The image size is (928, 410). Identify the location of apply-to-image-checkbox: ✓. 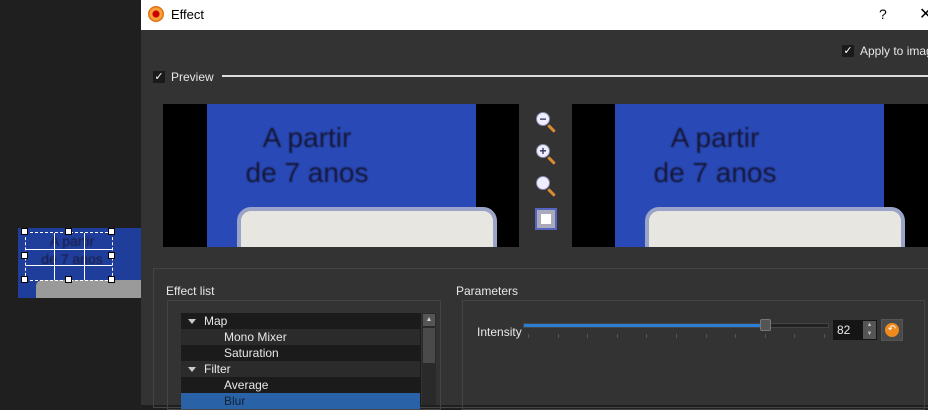
(848, 51).